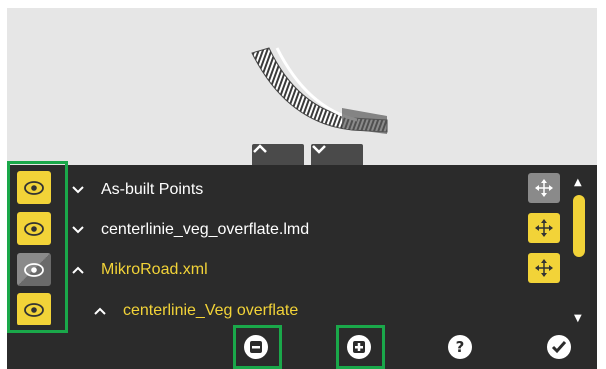 This screenshot has width=606, height=369. I want to click on help-button: ?, so click(460, 347).